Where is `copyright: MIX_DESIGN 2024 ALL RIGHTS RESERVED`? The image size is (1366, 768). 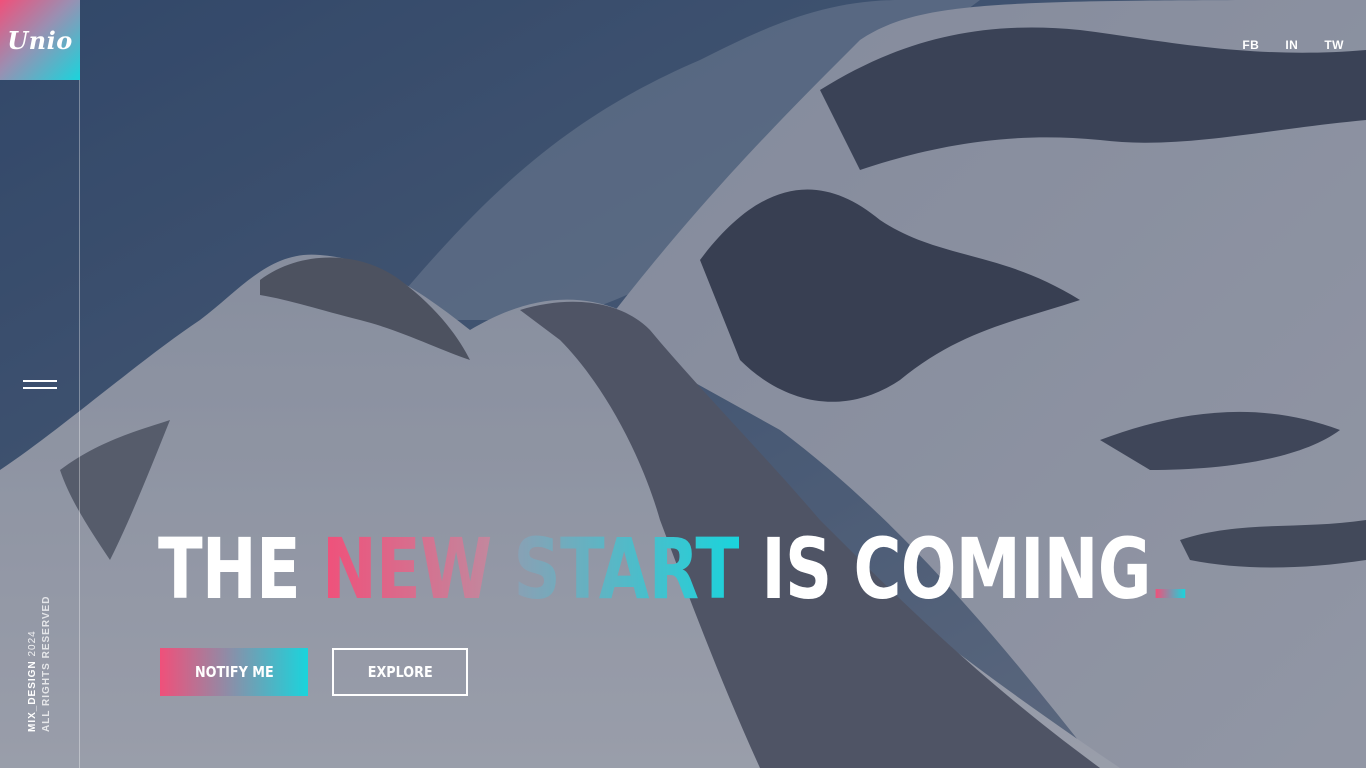
copyright: MIX_DESIGN 2024 ALL RIGHTS RESERVED is located at coordinates (40, 664).